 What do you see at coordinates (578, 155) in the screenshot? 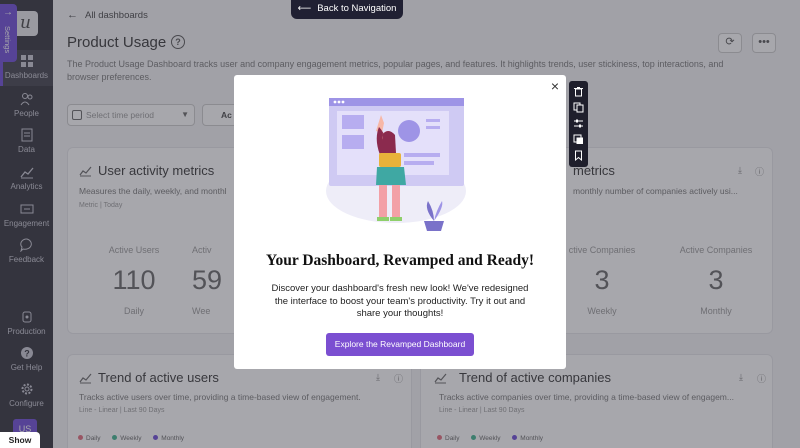
I see `bookmark-icon` at bounding box center [578, 155].